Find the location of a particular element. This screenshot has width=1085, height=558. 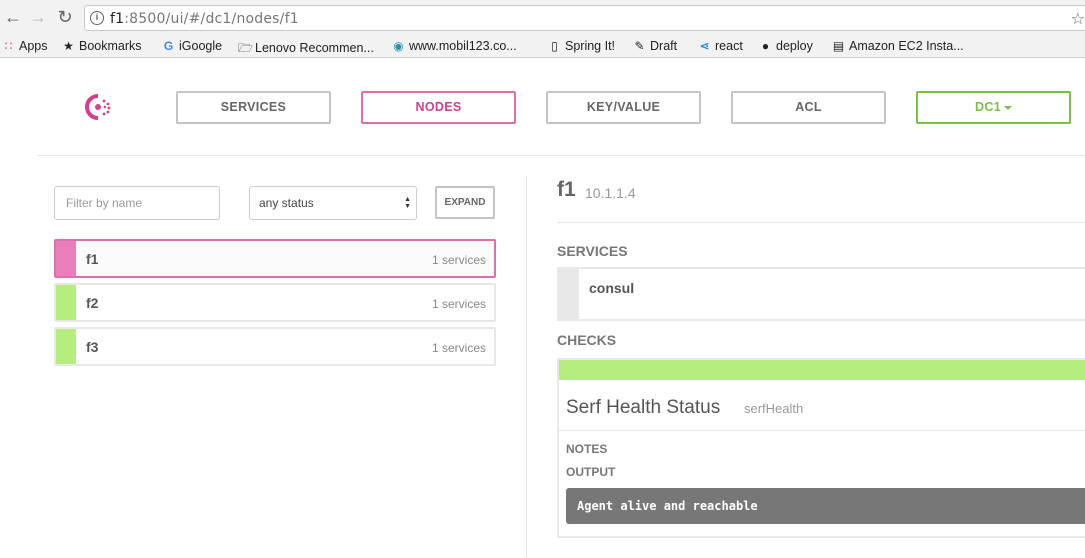

info-icon: i is located at coordinates (97, 18).